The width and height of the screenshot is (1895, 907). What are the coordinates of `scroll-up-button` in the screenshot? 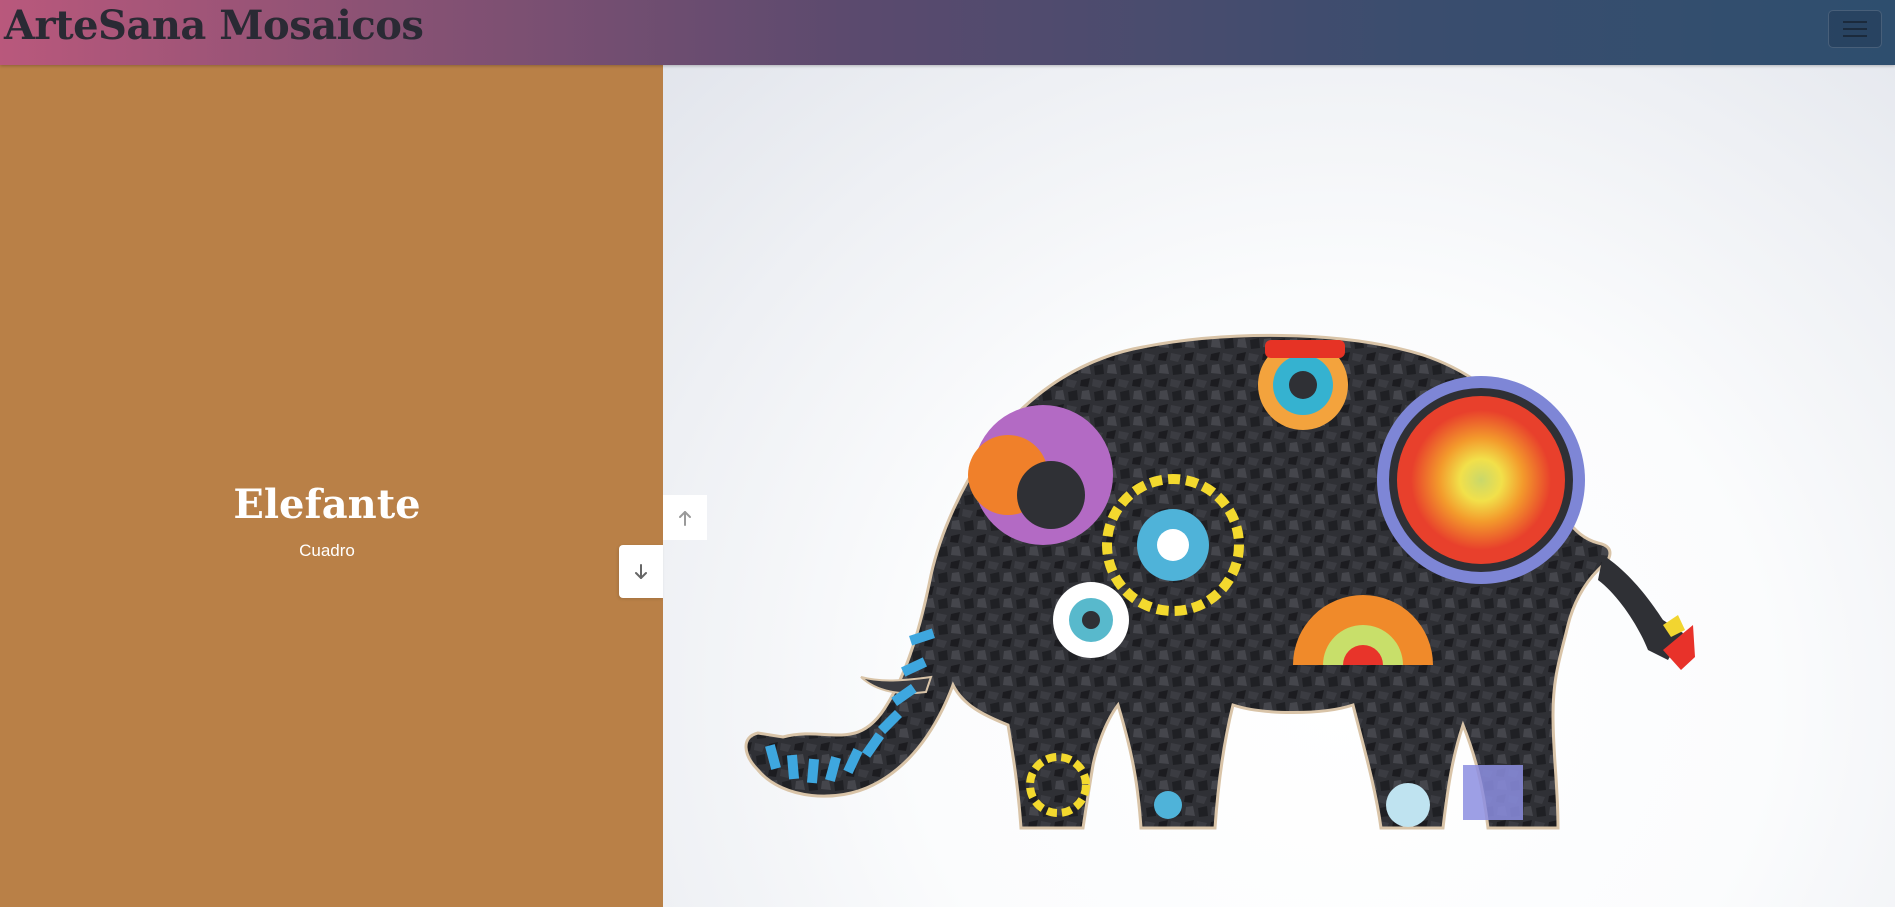 It's located at (685, 517).